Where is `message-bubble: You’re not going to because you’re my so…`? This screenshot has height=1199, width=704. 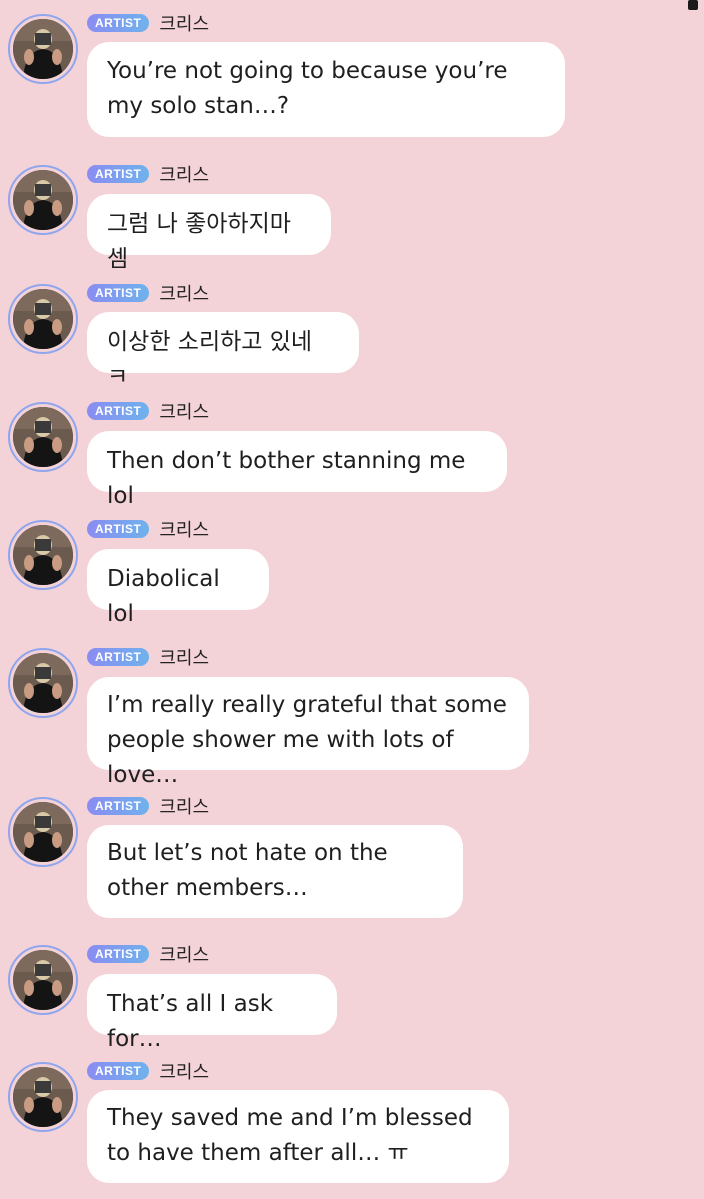 message-bubble: You’re not going to because you’re my so… is located at coordinates (326, 89).